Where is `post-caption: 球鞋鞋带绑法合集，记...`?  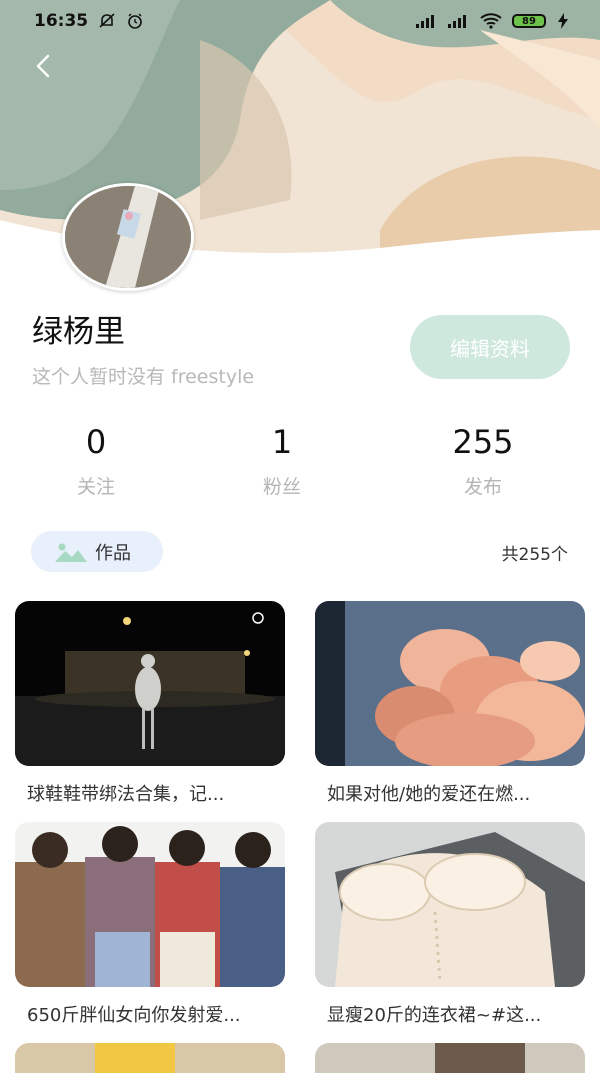 post-caption: 球鞋鞋带绑法合集，记... is located at coordinates (126, 794).